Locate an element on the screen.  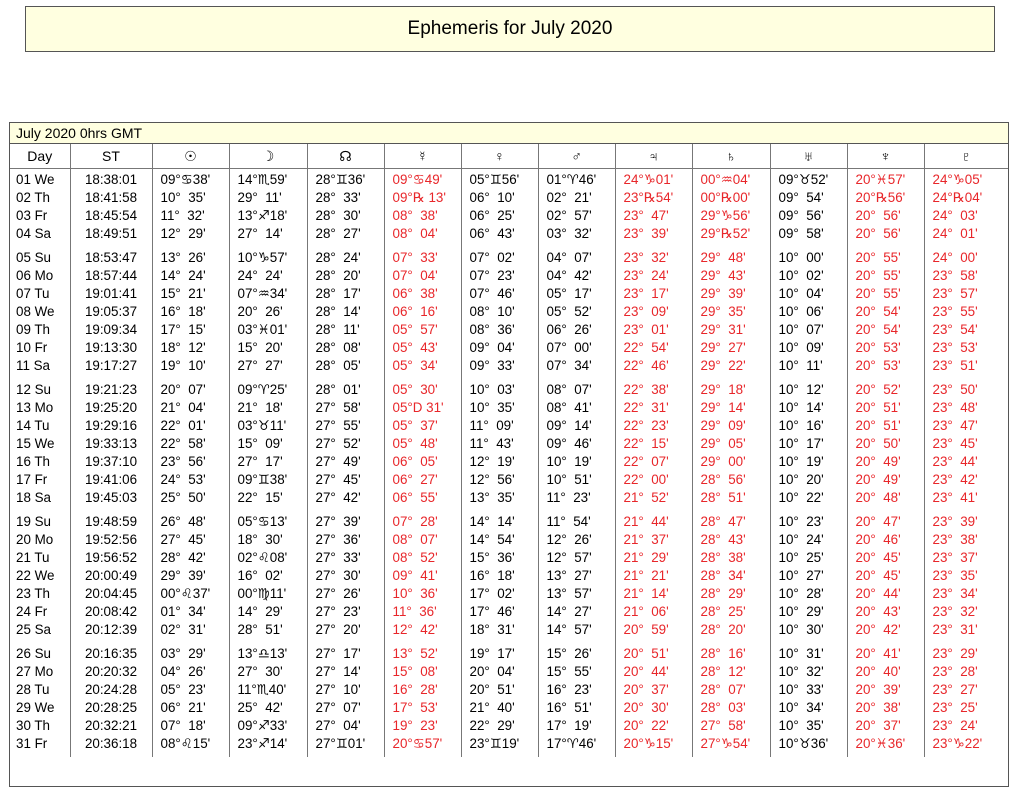
mercury-value: 06° 05' is located at coordinates (415, 461).